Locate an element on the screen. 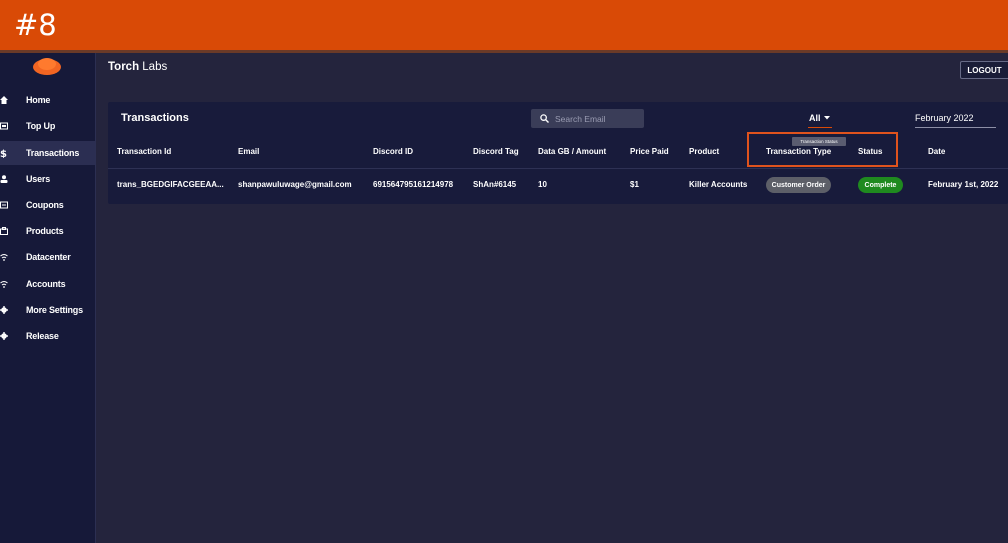  home-icon is located at coordinates (13, 100).